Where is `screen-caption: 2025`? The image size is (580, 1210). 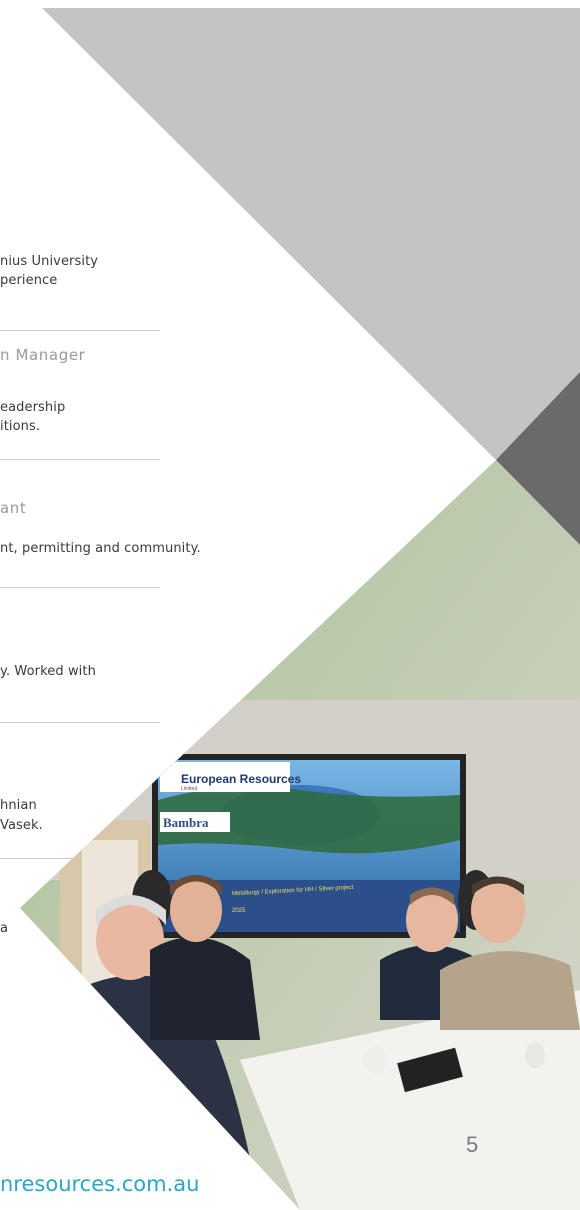
screen-caption: 2025 is located at coordinates (239, 911).